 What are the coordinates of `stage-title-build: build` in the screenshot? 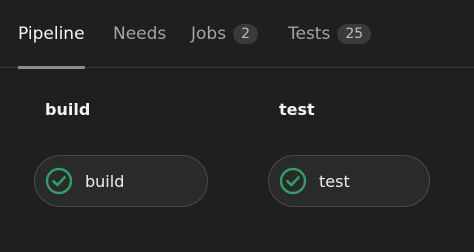 It's located at (68, 109).